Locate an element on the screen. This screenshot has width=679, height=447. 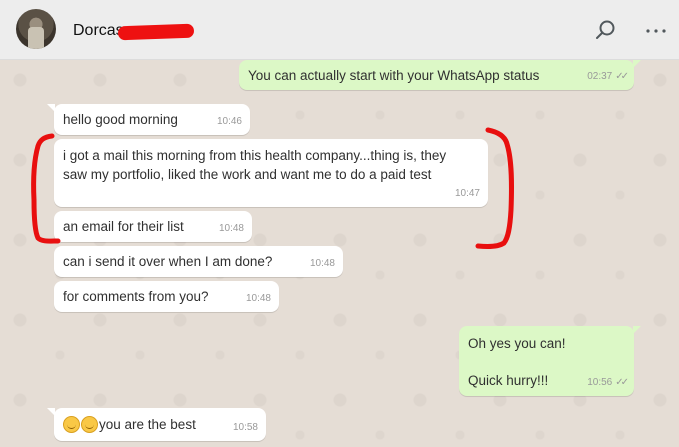
message-bubble: for comments from you? 10:48 is located at coordinates (166, 296).